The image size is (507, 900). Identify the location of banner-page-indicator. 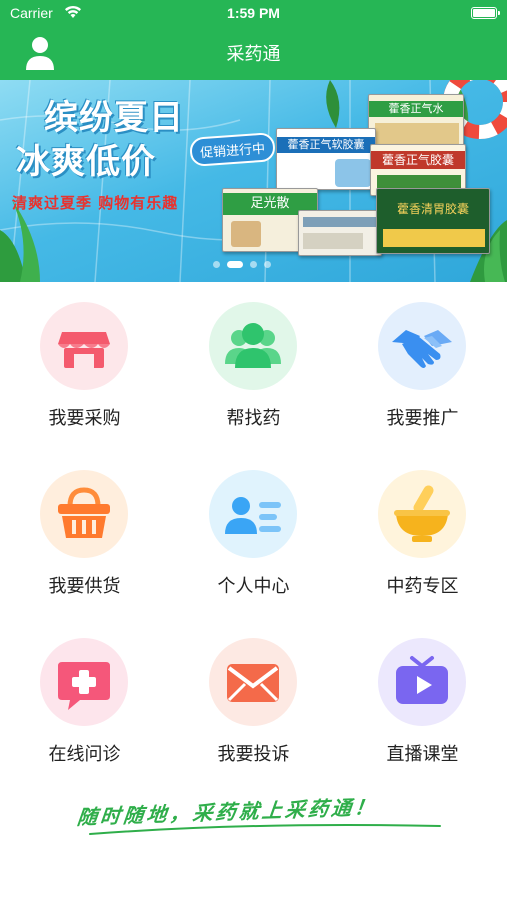
(242, 264).